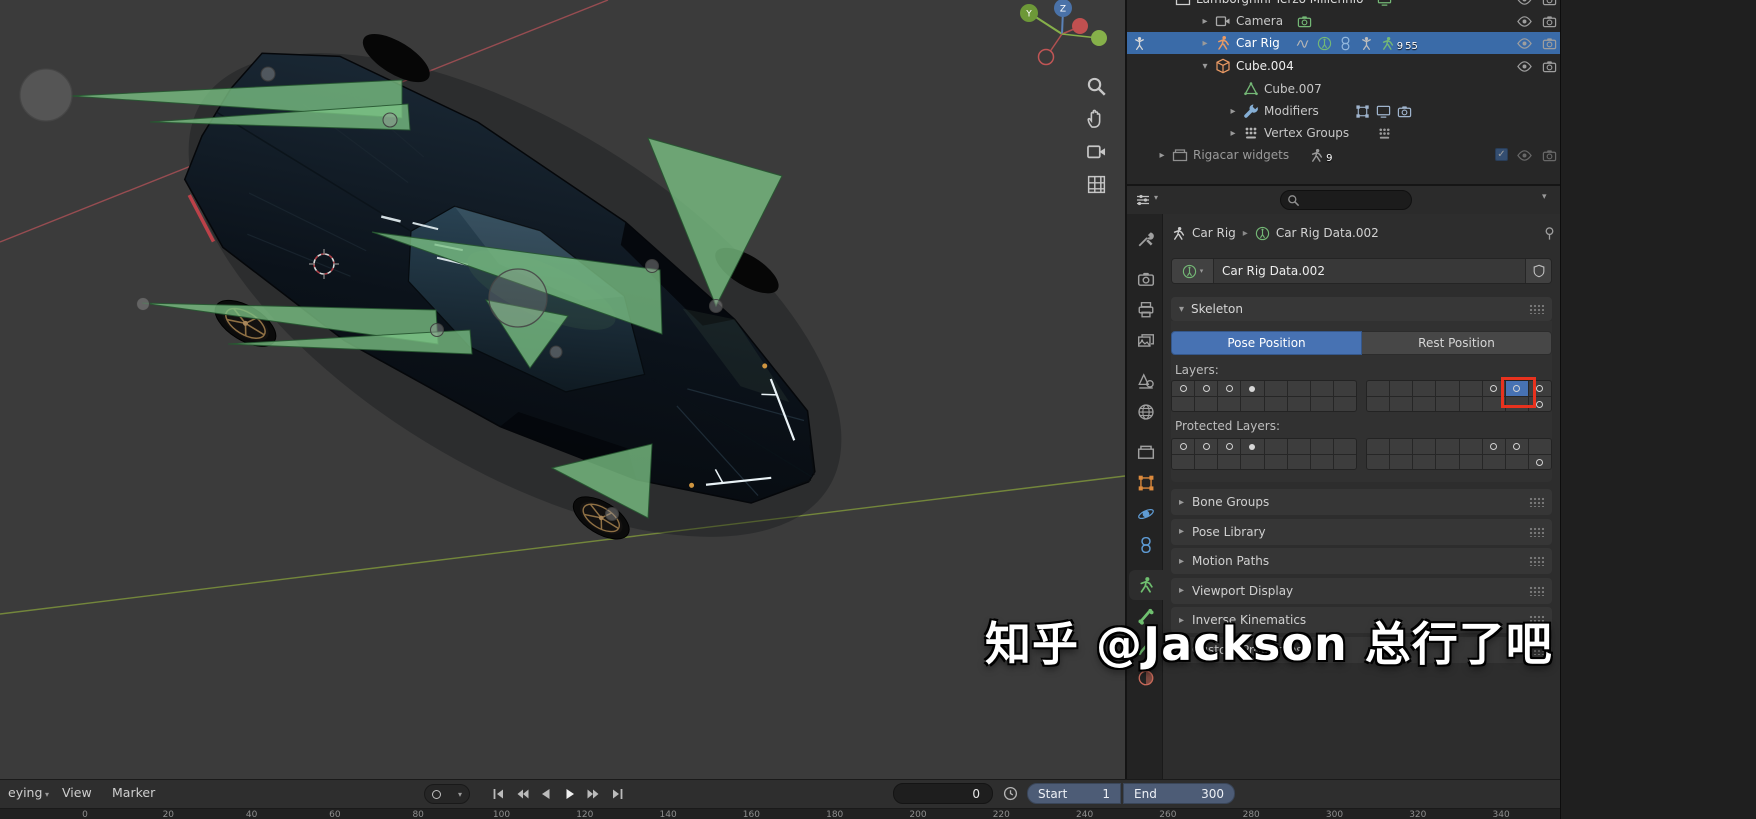  What do you see at coordinates (1266, 343) in the screenshot?
I see `pose-position-button: Pose Position` at bounding box center [1266, 343].